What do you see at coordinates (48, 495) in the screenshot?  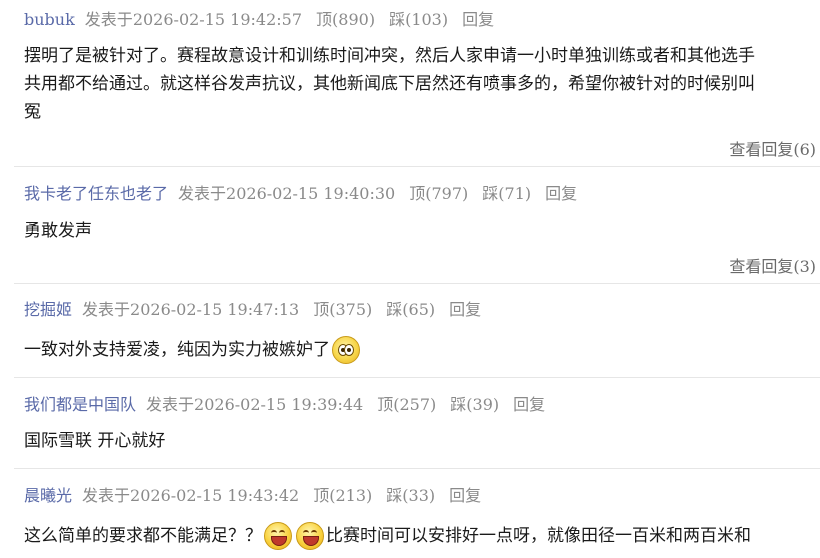 I see `comment-username: 晨曦光` at bounding box center [48, 495].